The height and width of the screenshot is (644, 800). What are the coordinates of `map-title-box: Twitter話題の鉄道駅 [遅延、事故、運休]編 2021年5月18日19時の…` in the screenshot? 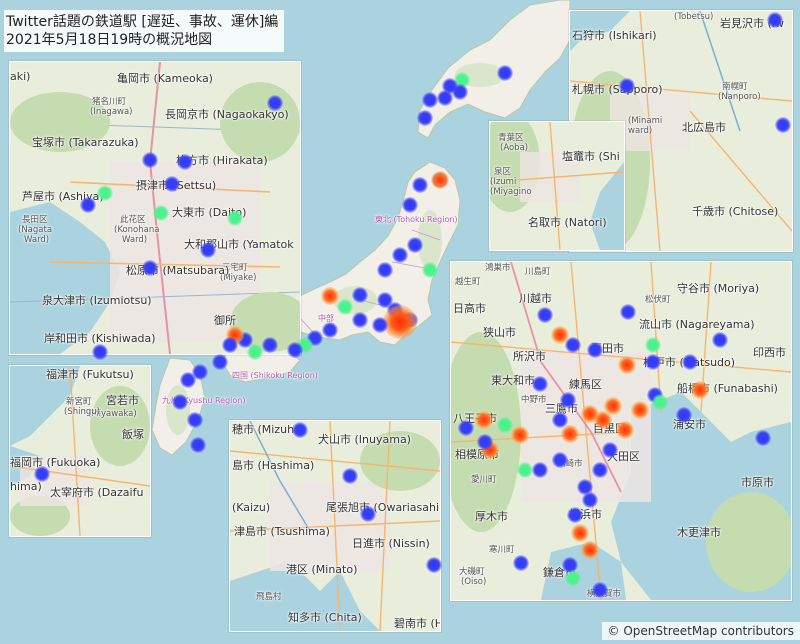 It's located at (144, 31).